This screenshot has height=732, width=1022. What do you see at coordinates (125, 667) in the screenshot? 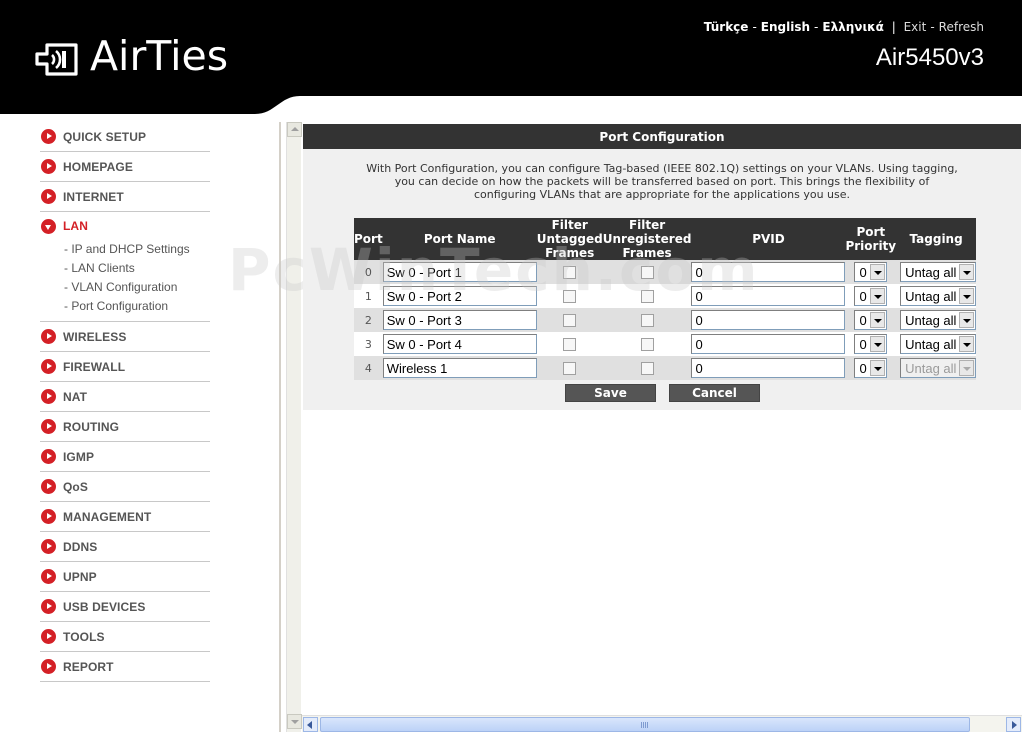
I see `sidebar-item-report: REPORT` at bounding box center [125, 667].